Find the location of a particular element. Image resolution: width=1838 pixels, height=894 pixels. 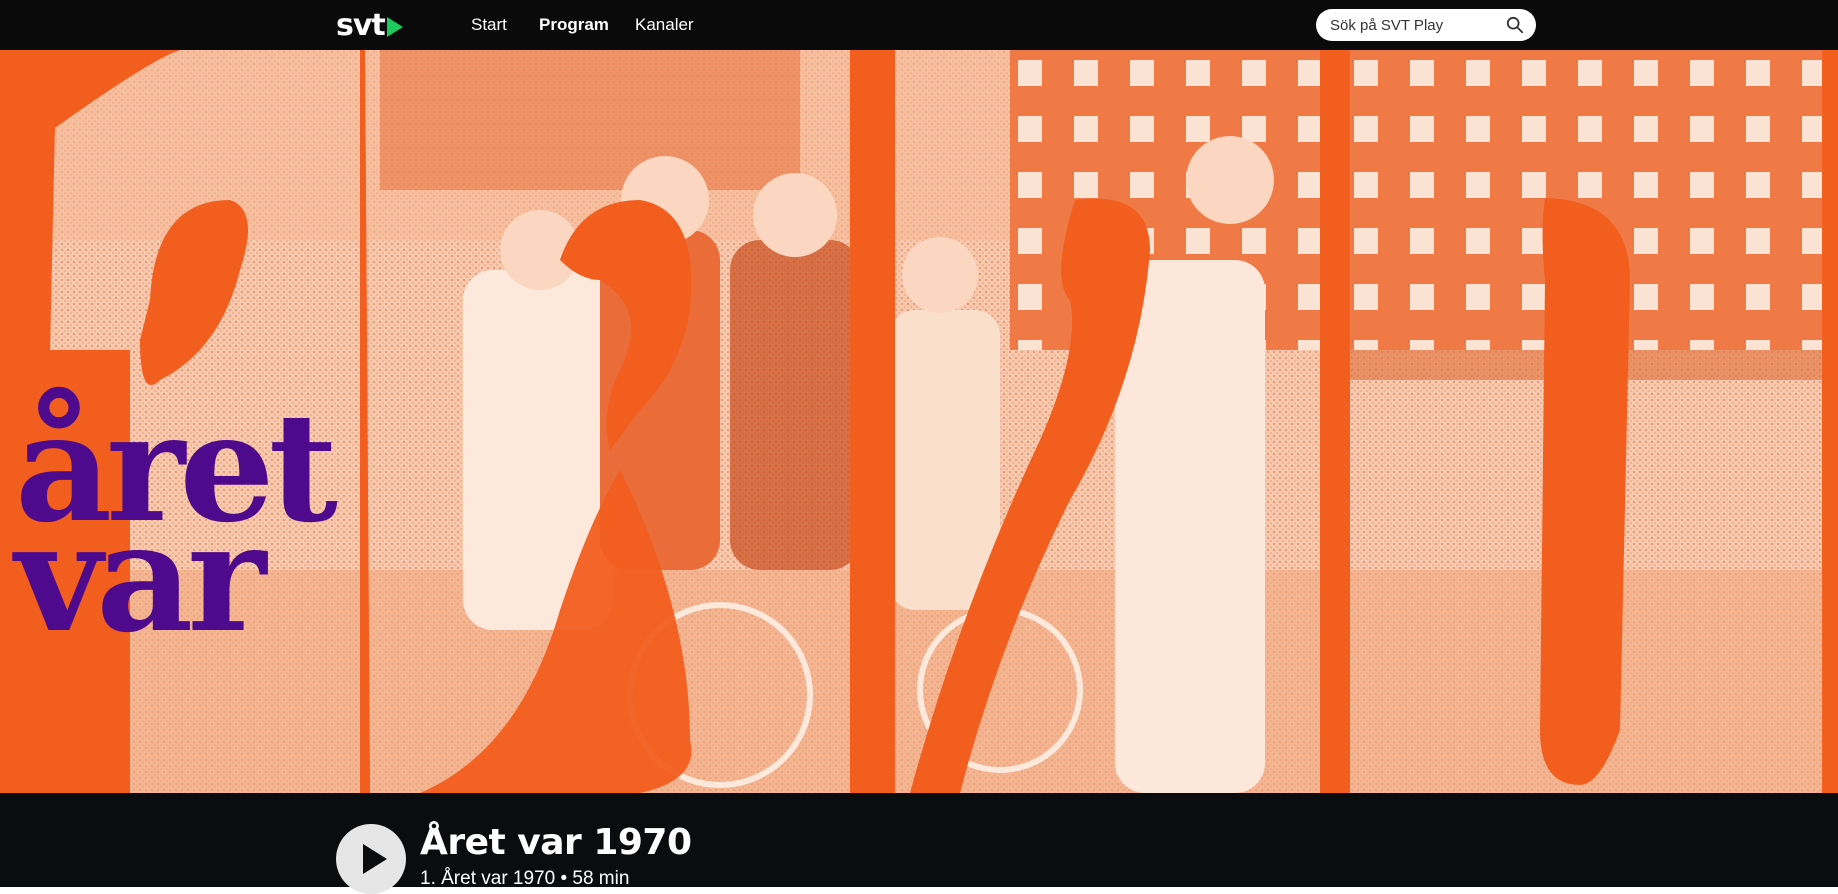

svt-logo: svt is located at coordinates (369, 25).